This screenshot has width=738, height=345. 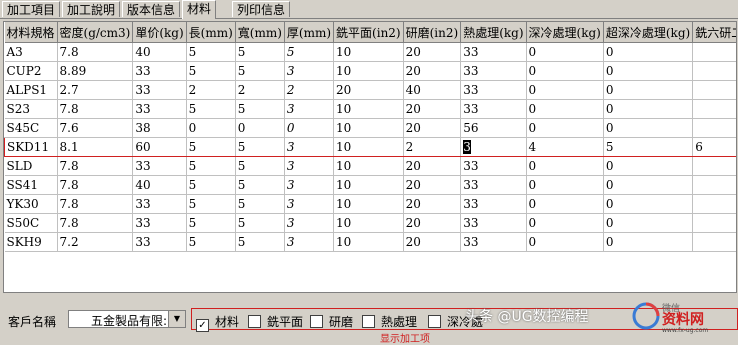 I want to click on column-header: 銑平面(in2), so click(x=368, y=32).